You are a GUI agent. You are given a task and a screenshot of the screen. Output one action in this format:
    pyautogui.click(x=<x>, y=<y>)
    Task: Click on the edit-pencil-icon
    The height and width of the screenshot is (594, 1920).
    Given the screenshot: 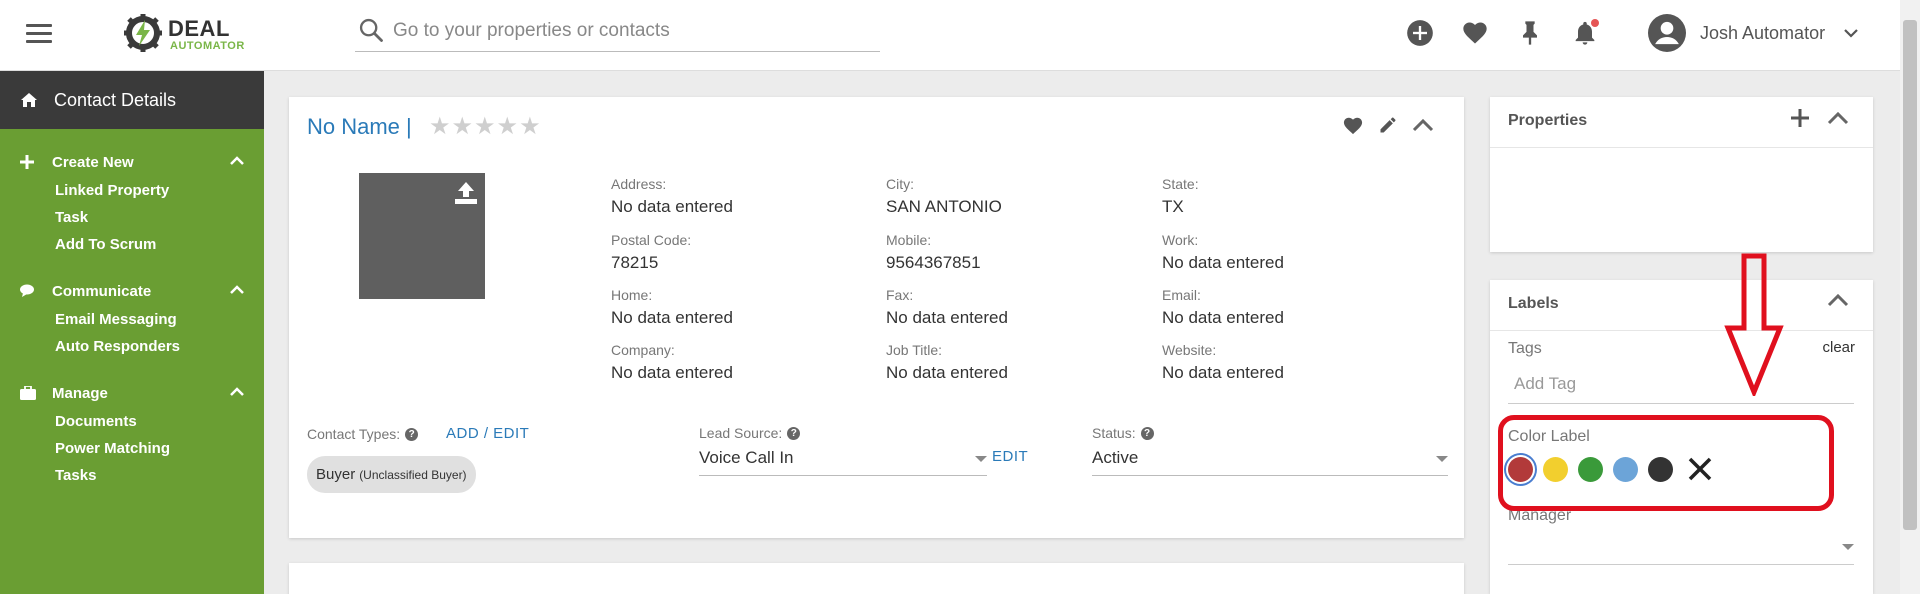 What is the action you would take?
    pyautogui.click(x=1388, y=125)
    